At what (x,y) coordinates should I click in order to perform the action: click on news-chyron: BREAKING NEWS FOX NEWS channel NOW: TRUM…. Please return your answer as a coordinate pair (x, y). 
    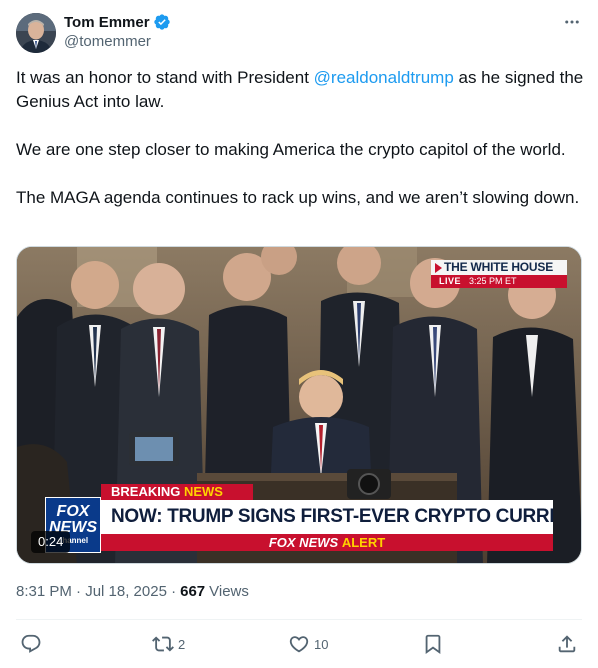
    Looking at the image, I should click on (299, 518).